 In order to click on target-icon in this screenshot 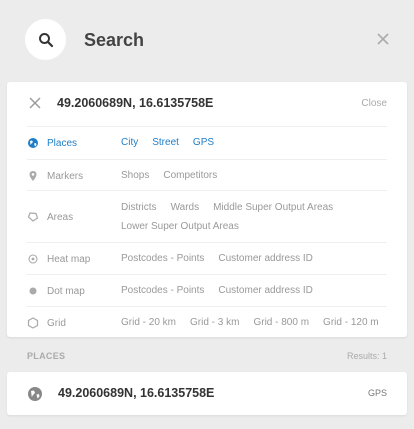, I will do `click(33, 259)`.